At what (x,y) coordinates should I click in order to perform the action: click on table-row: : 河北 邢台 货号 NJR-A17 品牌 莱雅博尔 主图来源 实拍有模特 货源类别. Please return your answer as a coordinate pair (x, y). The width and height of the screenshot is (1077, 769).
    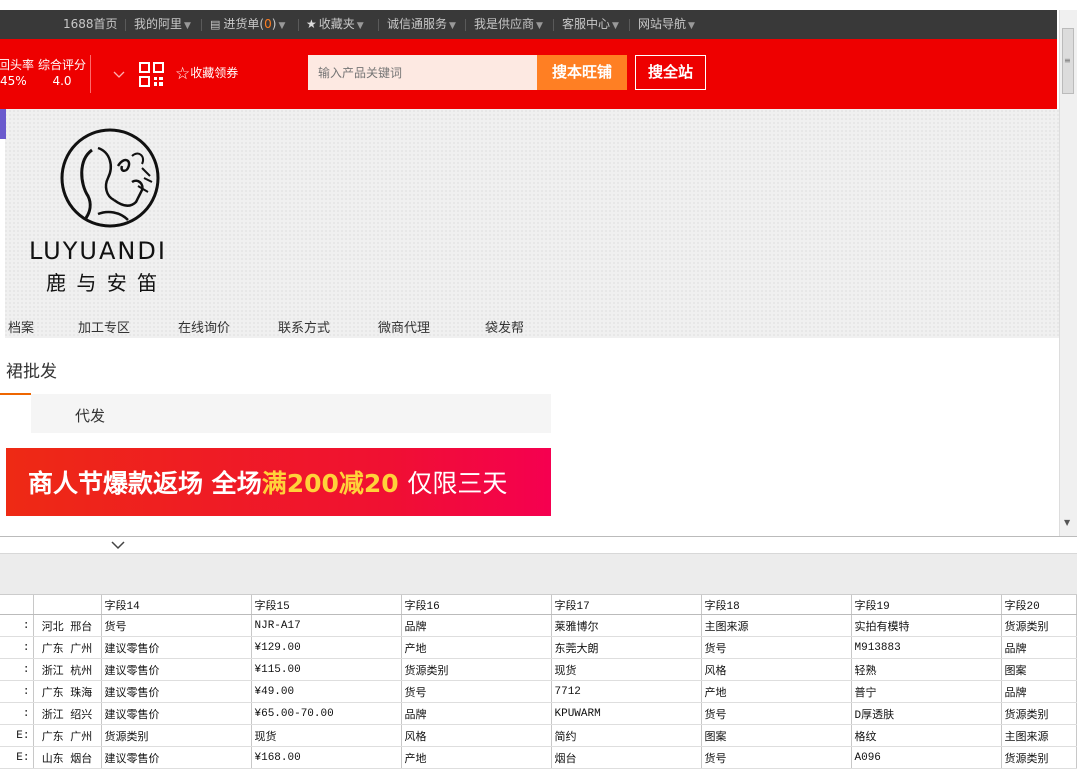
    Looking at the image, I should click on (538, 625).